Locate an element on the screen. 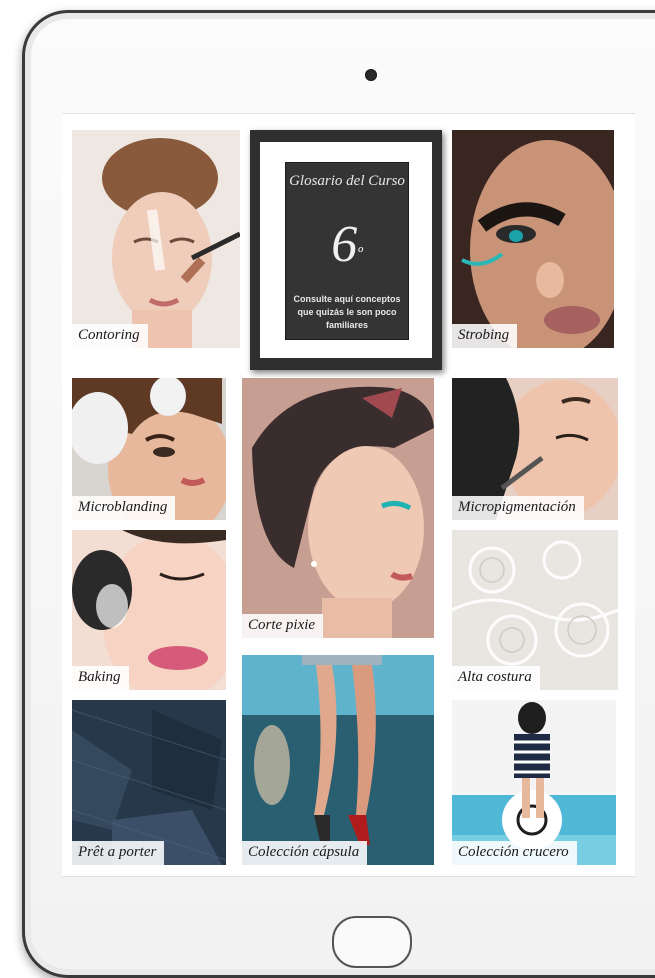 Image resolution: width=655 pixels, height=978 pixels. tile-pret-a-porter: Prêt a porter is located at coordinates (149, 782).